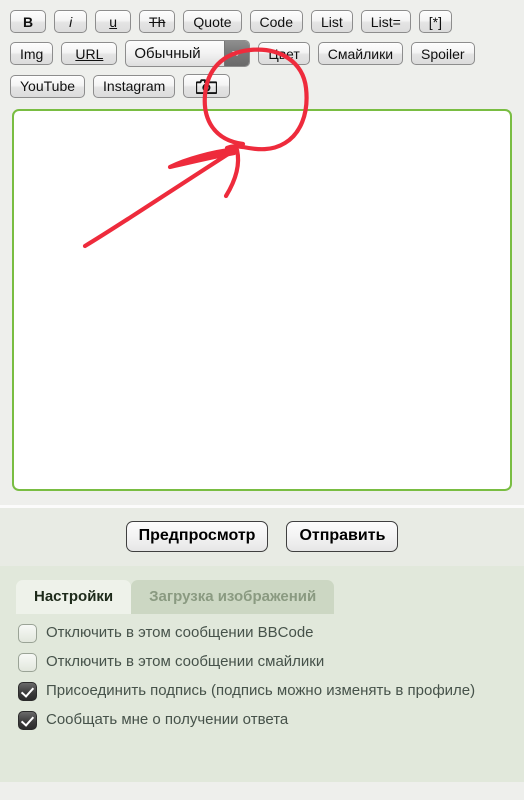 This screenshot has width=524, height=800. What do you see at coordinates (28, 21) in the screenshot?
I see `bold-button: B` at bounding box center [28, 21].